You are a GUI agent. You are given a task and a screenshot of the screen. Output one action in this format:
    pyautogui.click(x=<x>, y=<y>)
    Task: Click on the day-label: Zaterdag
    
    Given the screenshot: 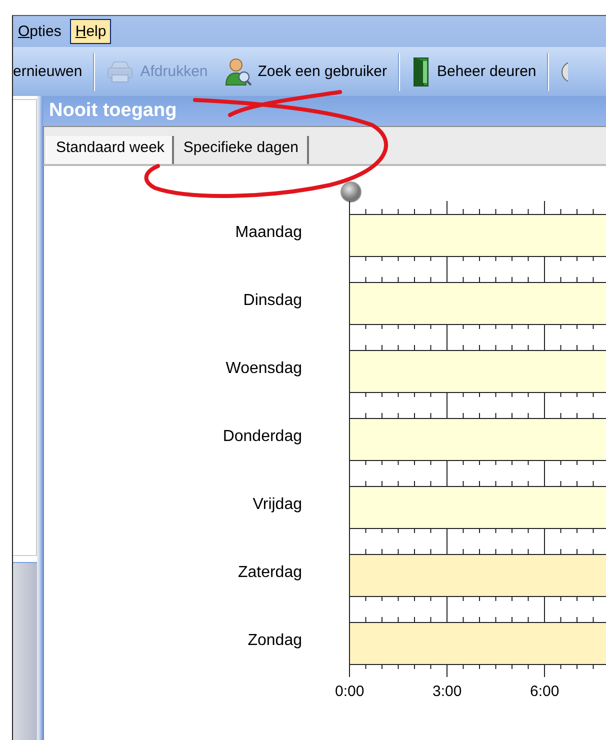 What is the action you would take?
    pyautogui.click(x=269, y=573)
    